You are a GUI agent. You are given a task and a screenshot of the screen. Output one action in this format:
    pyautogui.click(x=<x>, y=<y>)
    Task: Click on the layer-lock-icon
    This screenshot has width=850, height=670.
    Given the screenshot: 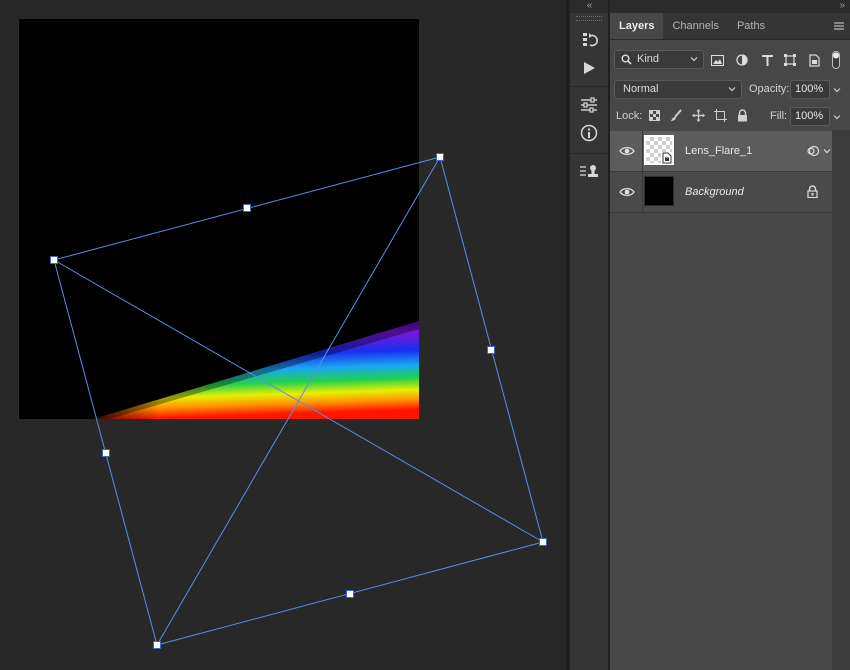 What is the action you would take?
    pyautogui.click(x=812, y=191)
    